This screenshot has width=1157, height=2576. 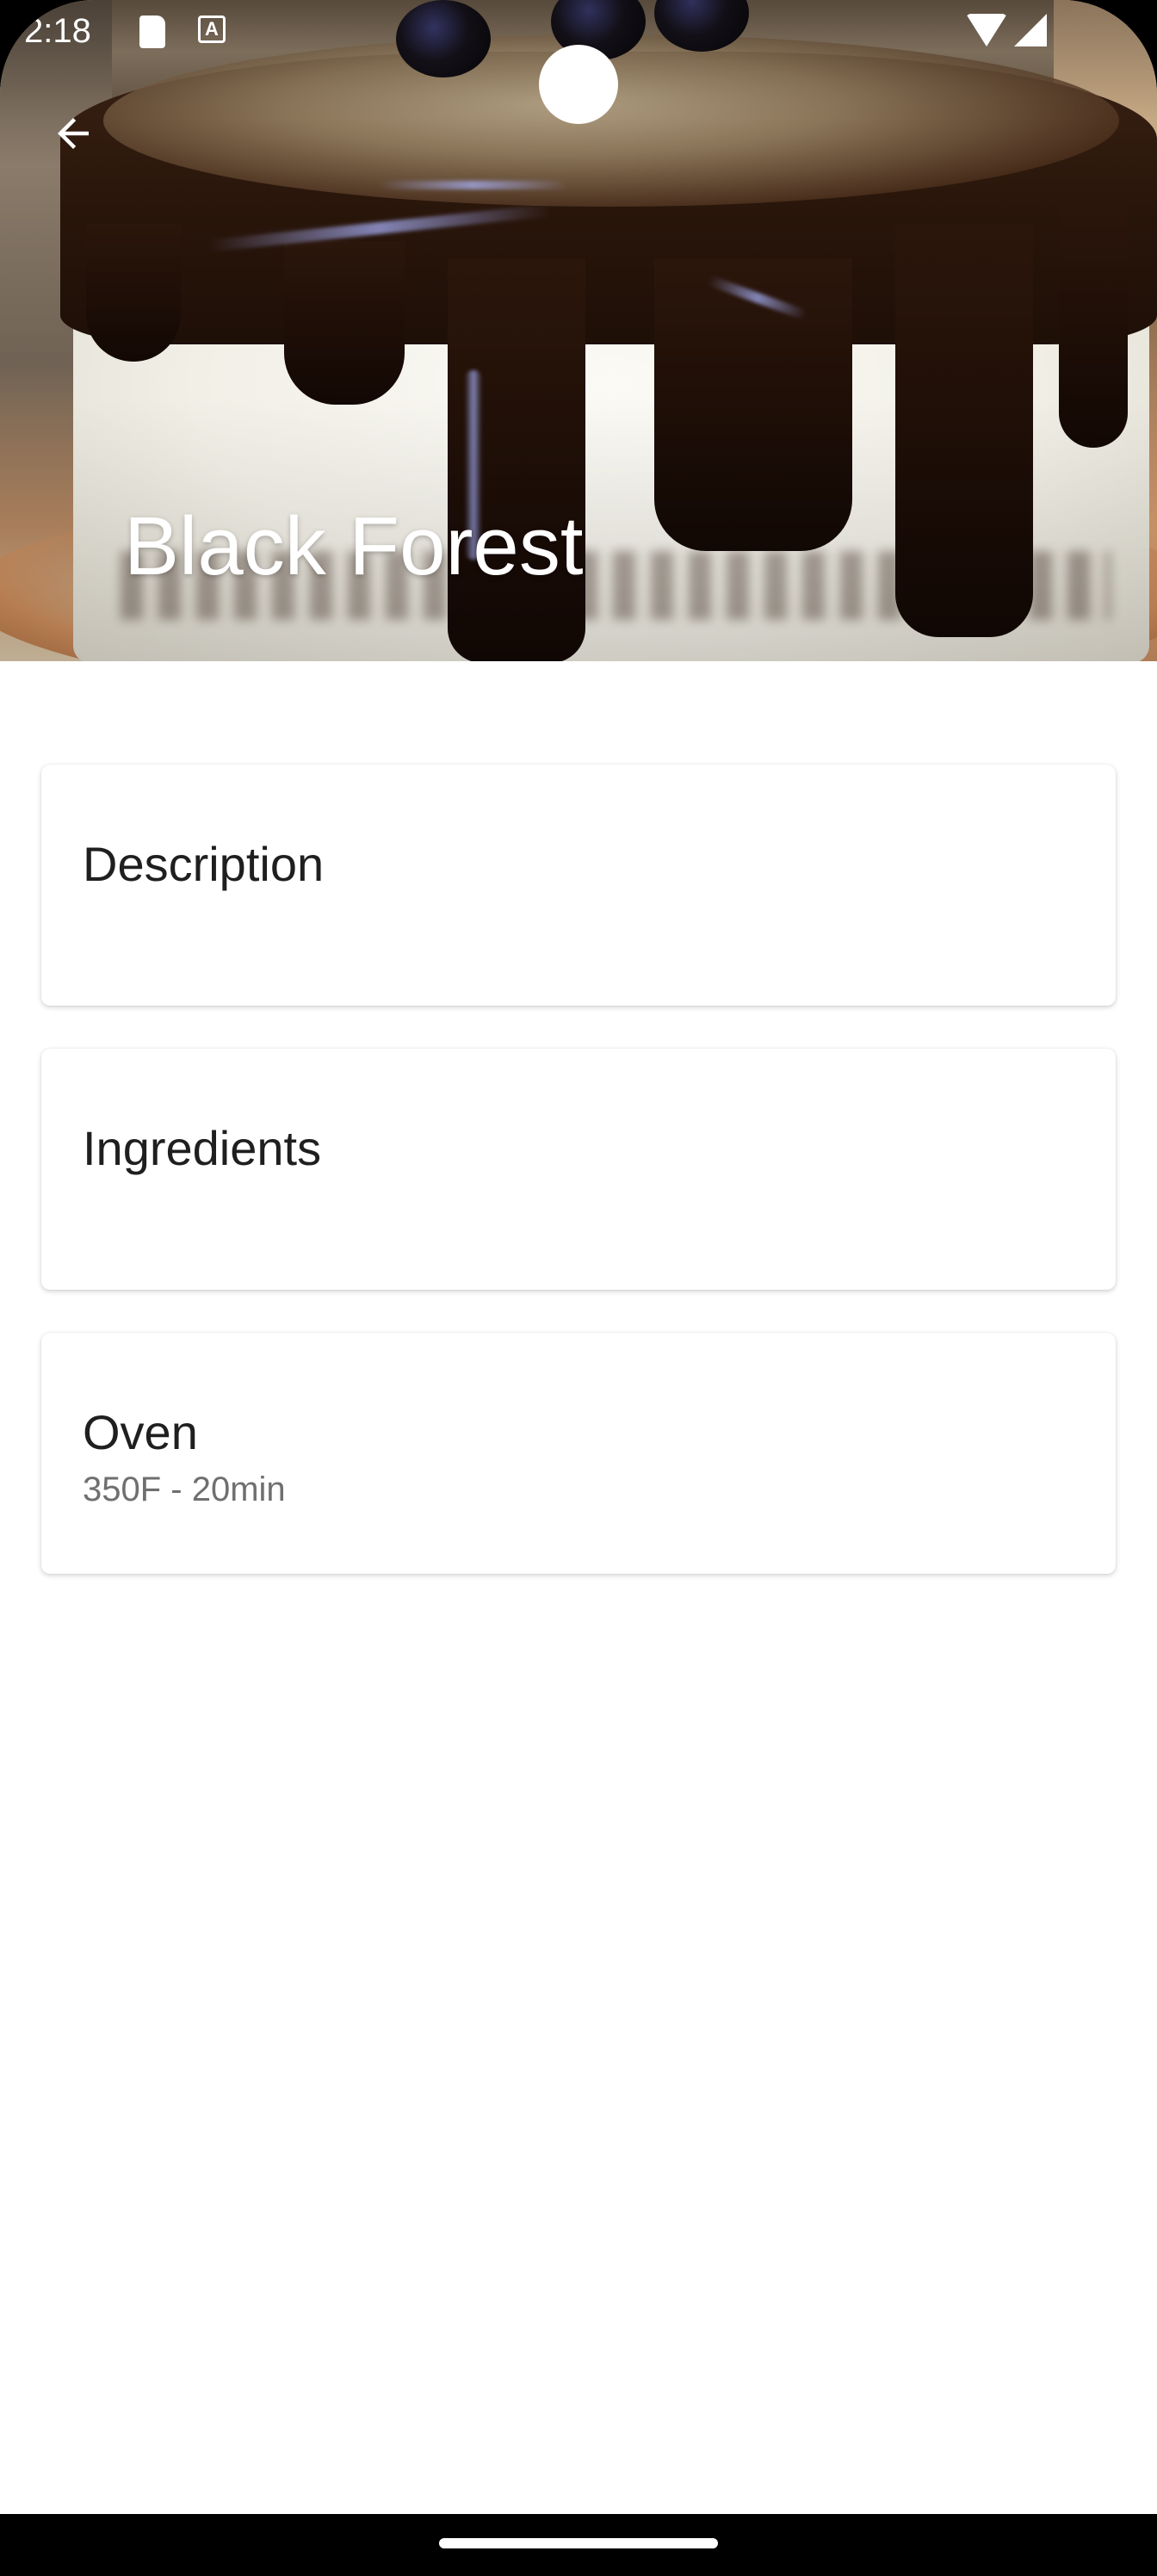 What do you see at coordinates (141, 1432) in the screenshot?
I see `card-title: Oven` at bounding box center [141, 1432].